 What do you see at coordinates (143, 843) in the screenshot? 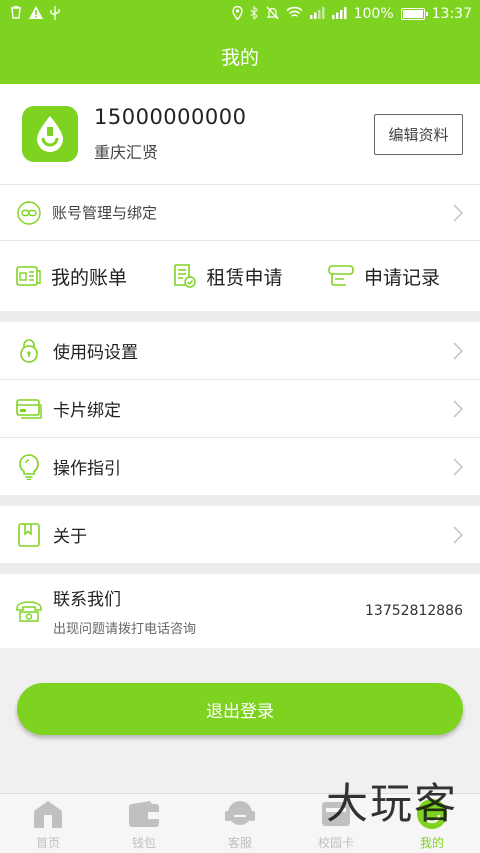
I see `tab-wallet-label: 钱包` at bounding box center [143, 843].